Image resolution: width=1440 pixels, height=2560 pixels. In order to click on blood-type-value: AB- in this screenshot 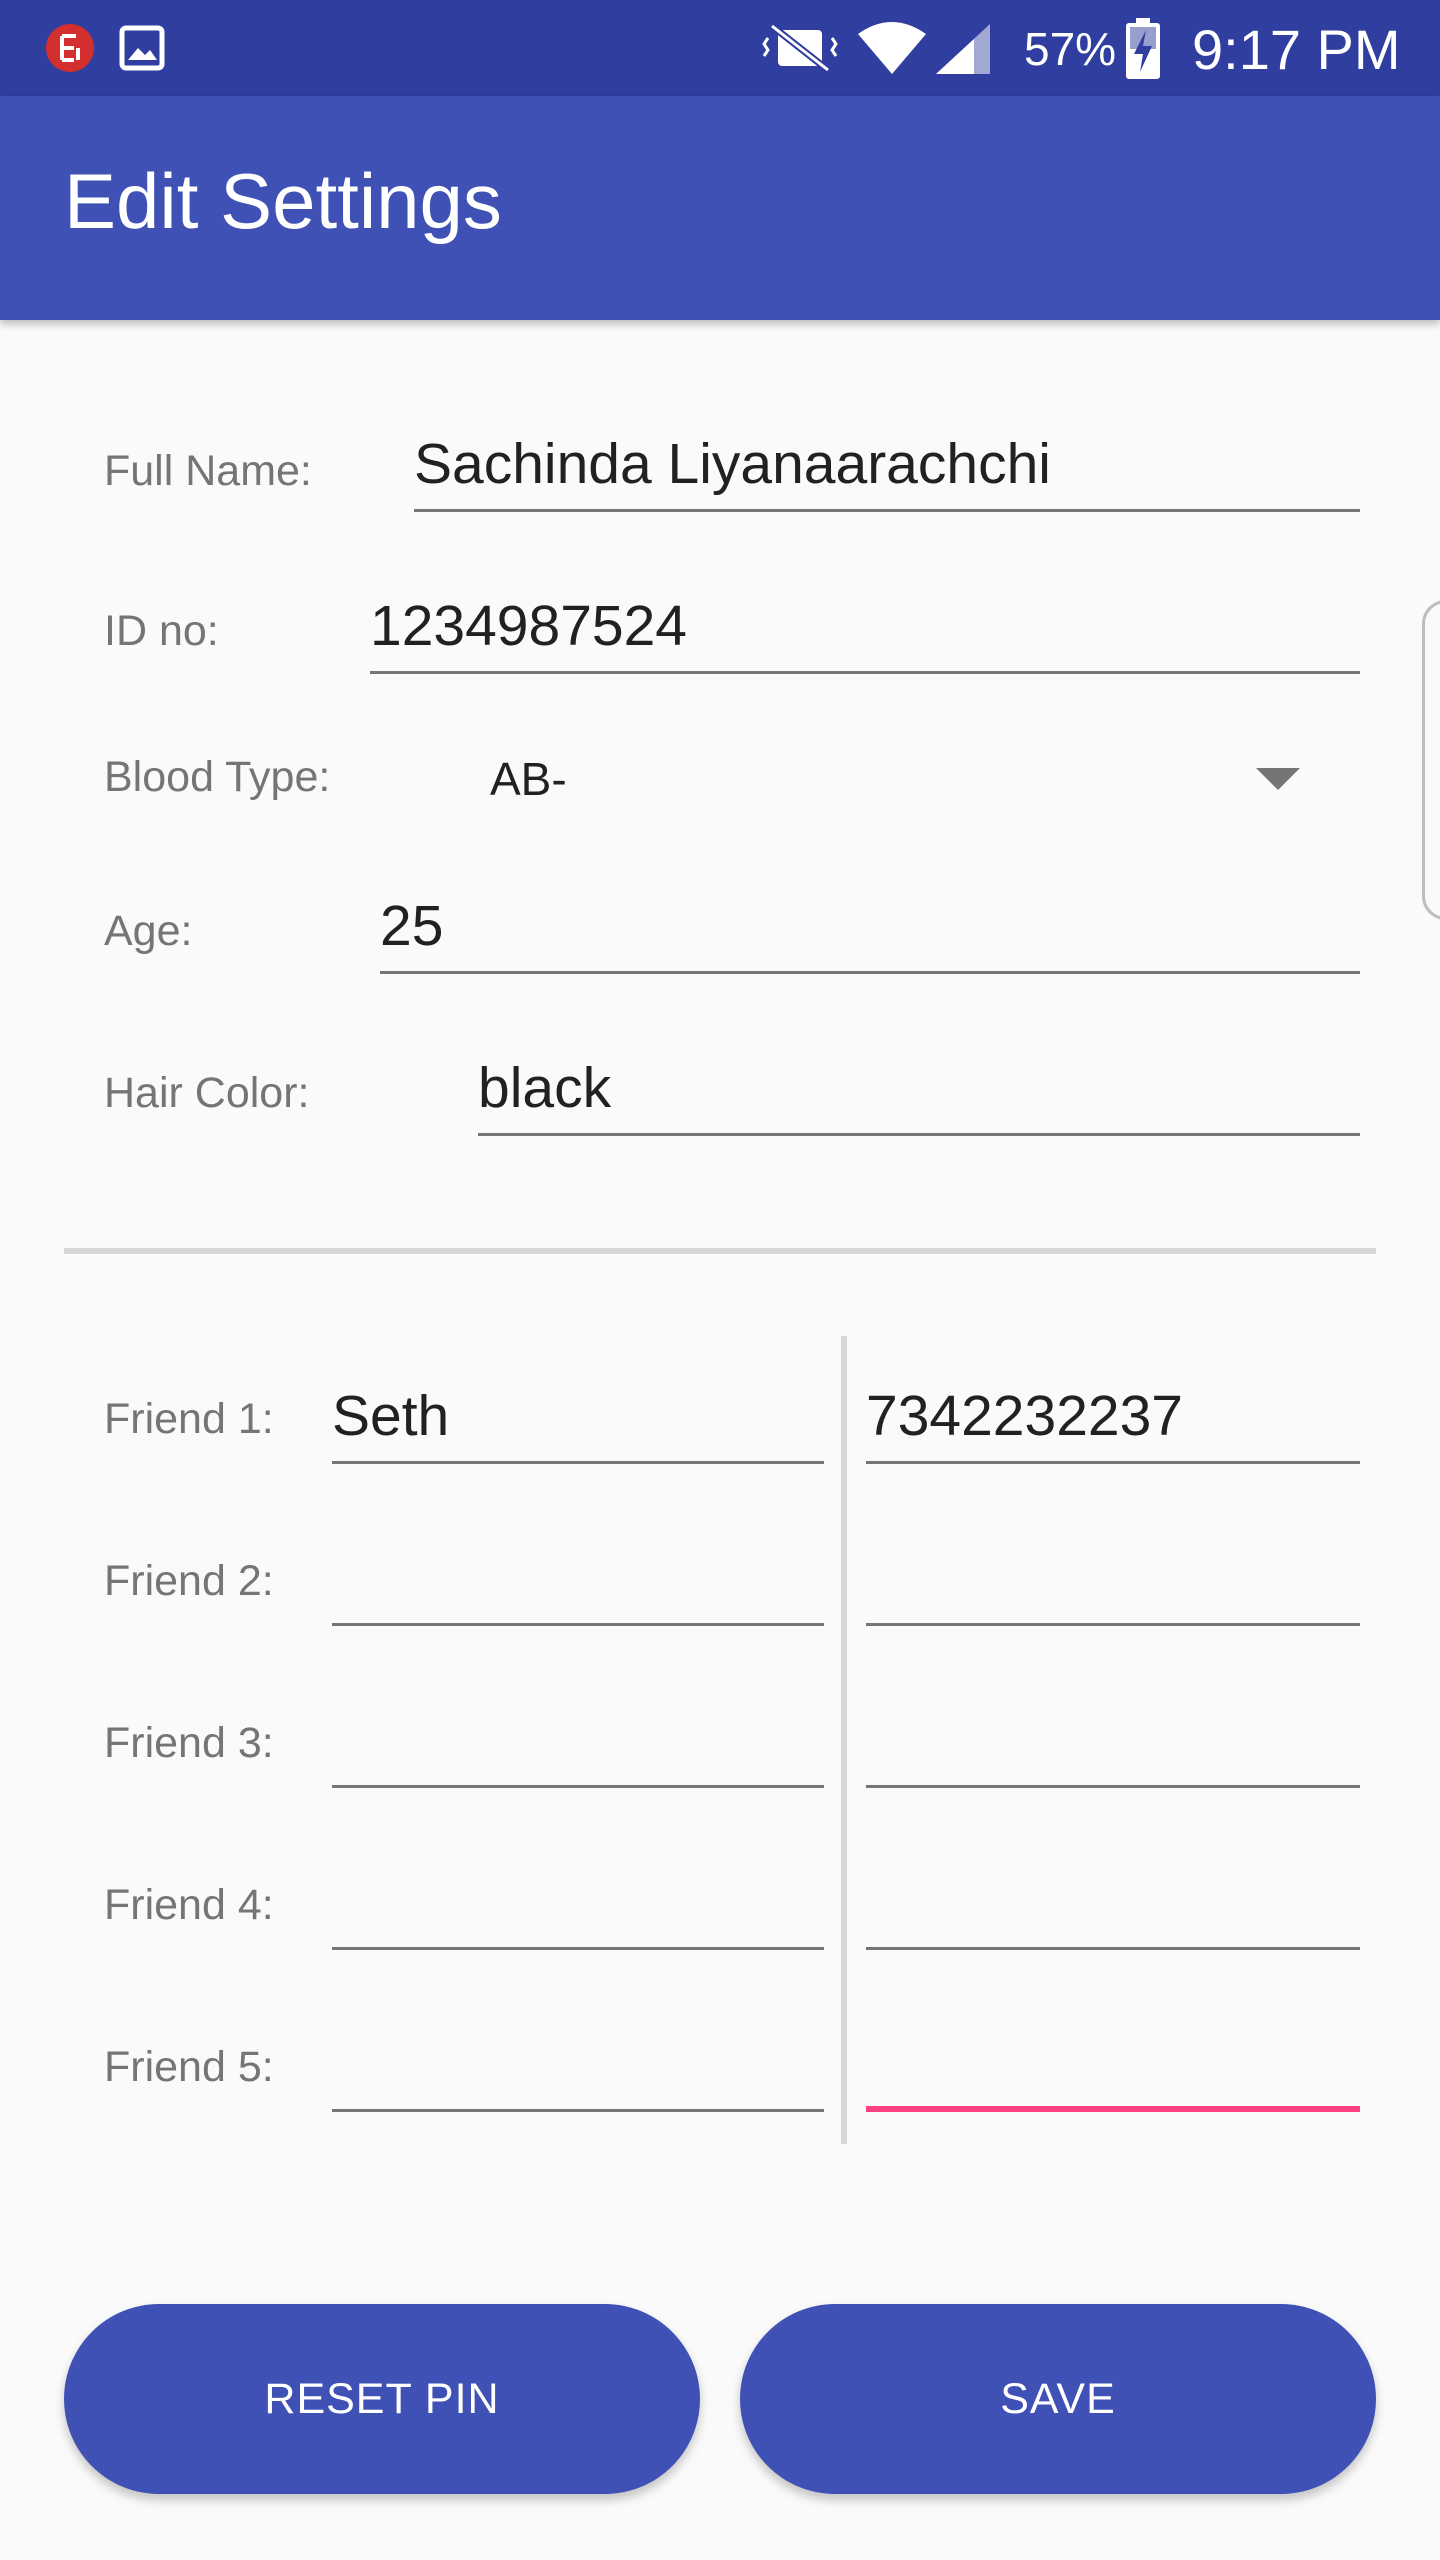, I will do `click(528, 779)`.